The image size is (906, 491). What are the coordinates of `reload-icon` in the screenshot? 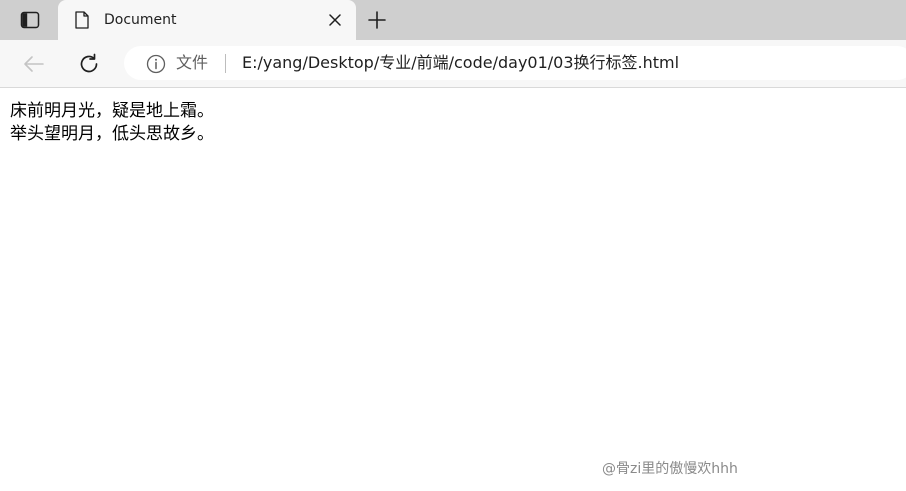 It's located at (89, 63).